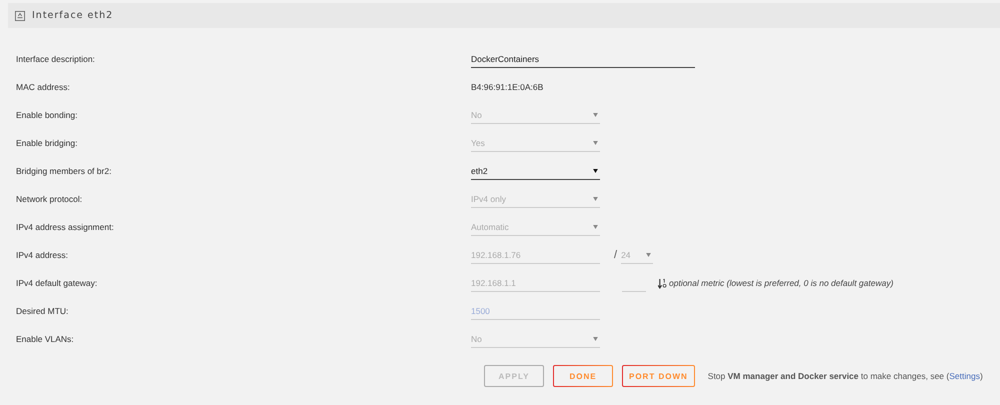  I want to click on action-button: DONE, so click(583, 376).